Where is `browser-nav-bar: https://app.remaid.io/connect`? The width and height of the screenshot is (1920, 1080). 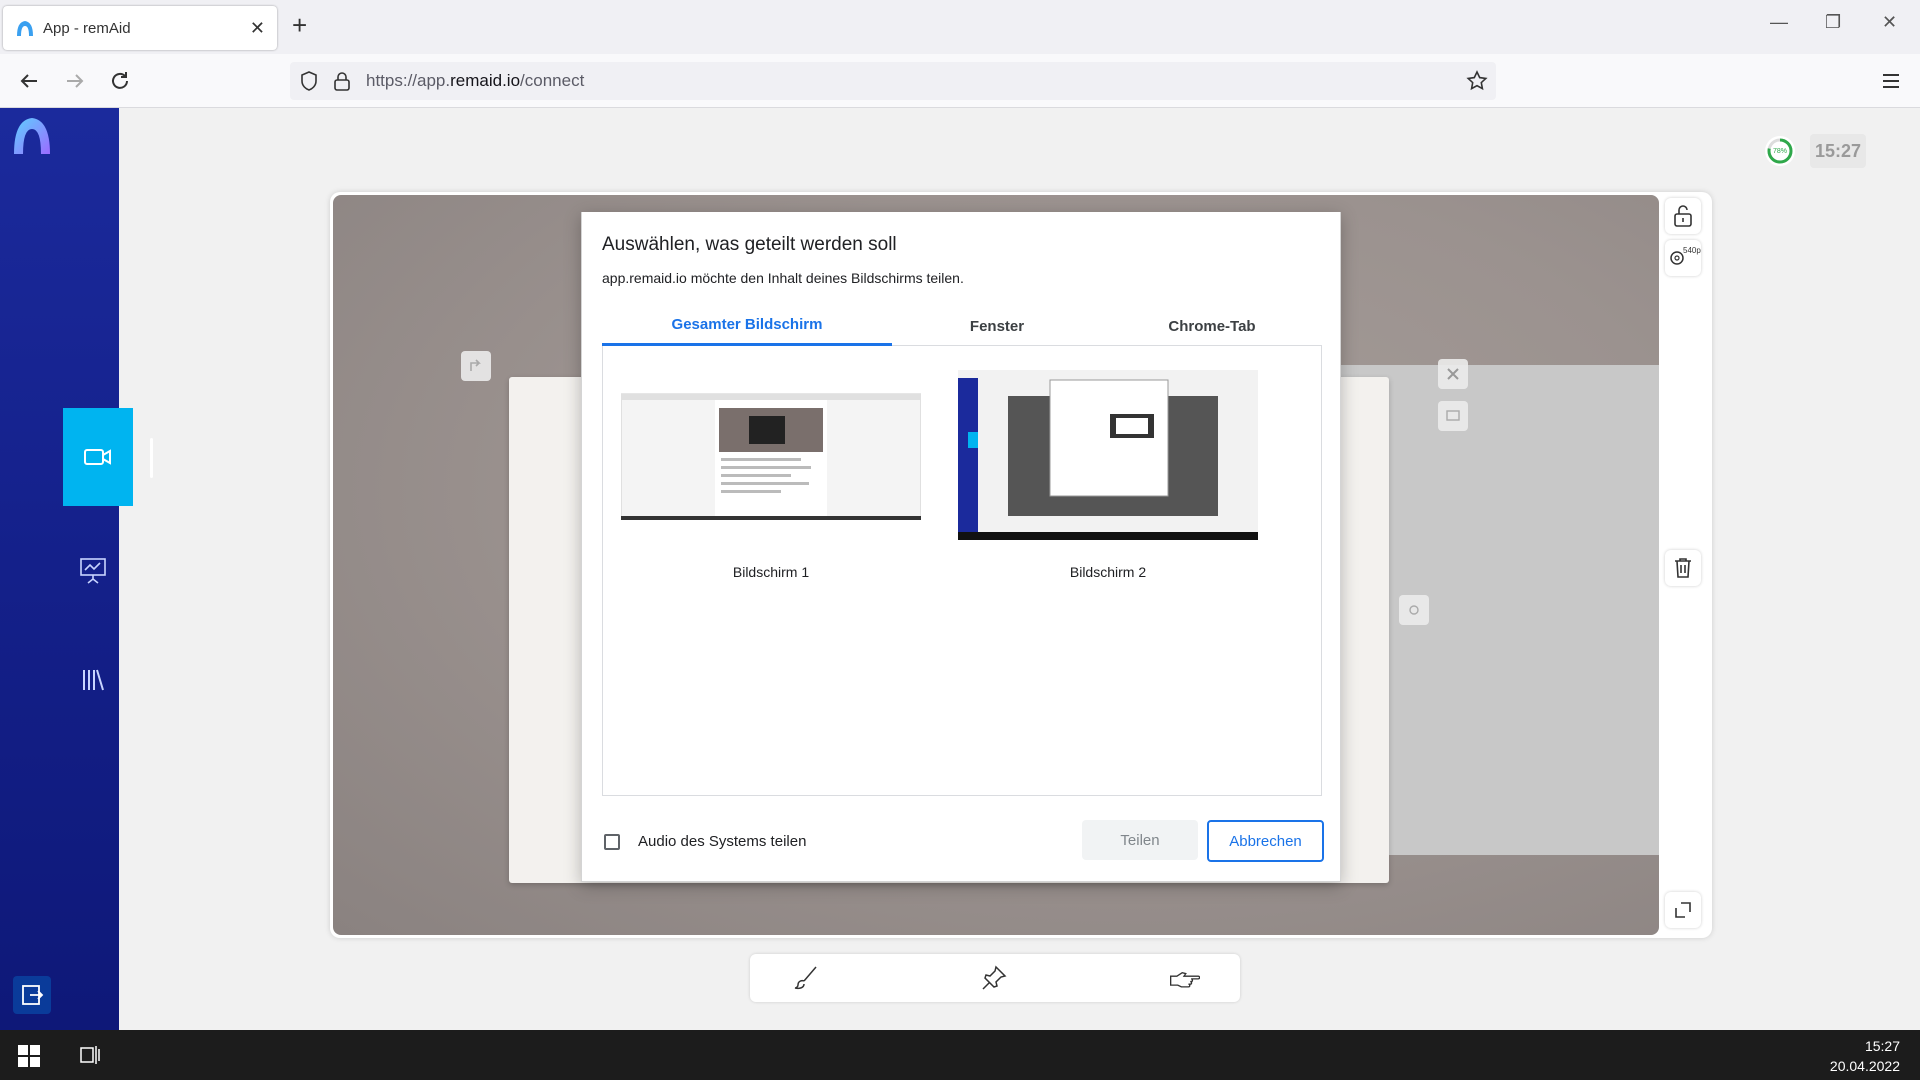
browser-nav-bar: https://app.remaid.io/connect is located at coordinates (960, 81).